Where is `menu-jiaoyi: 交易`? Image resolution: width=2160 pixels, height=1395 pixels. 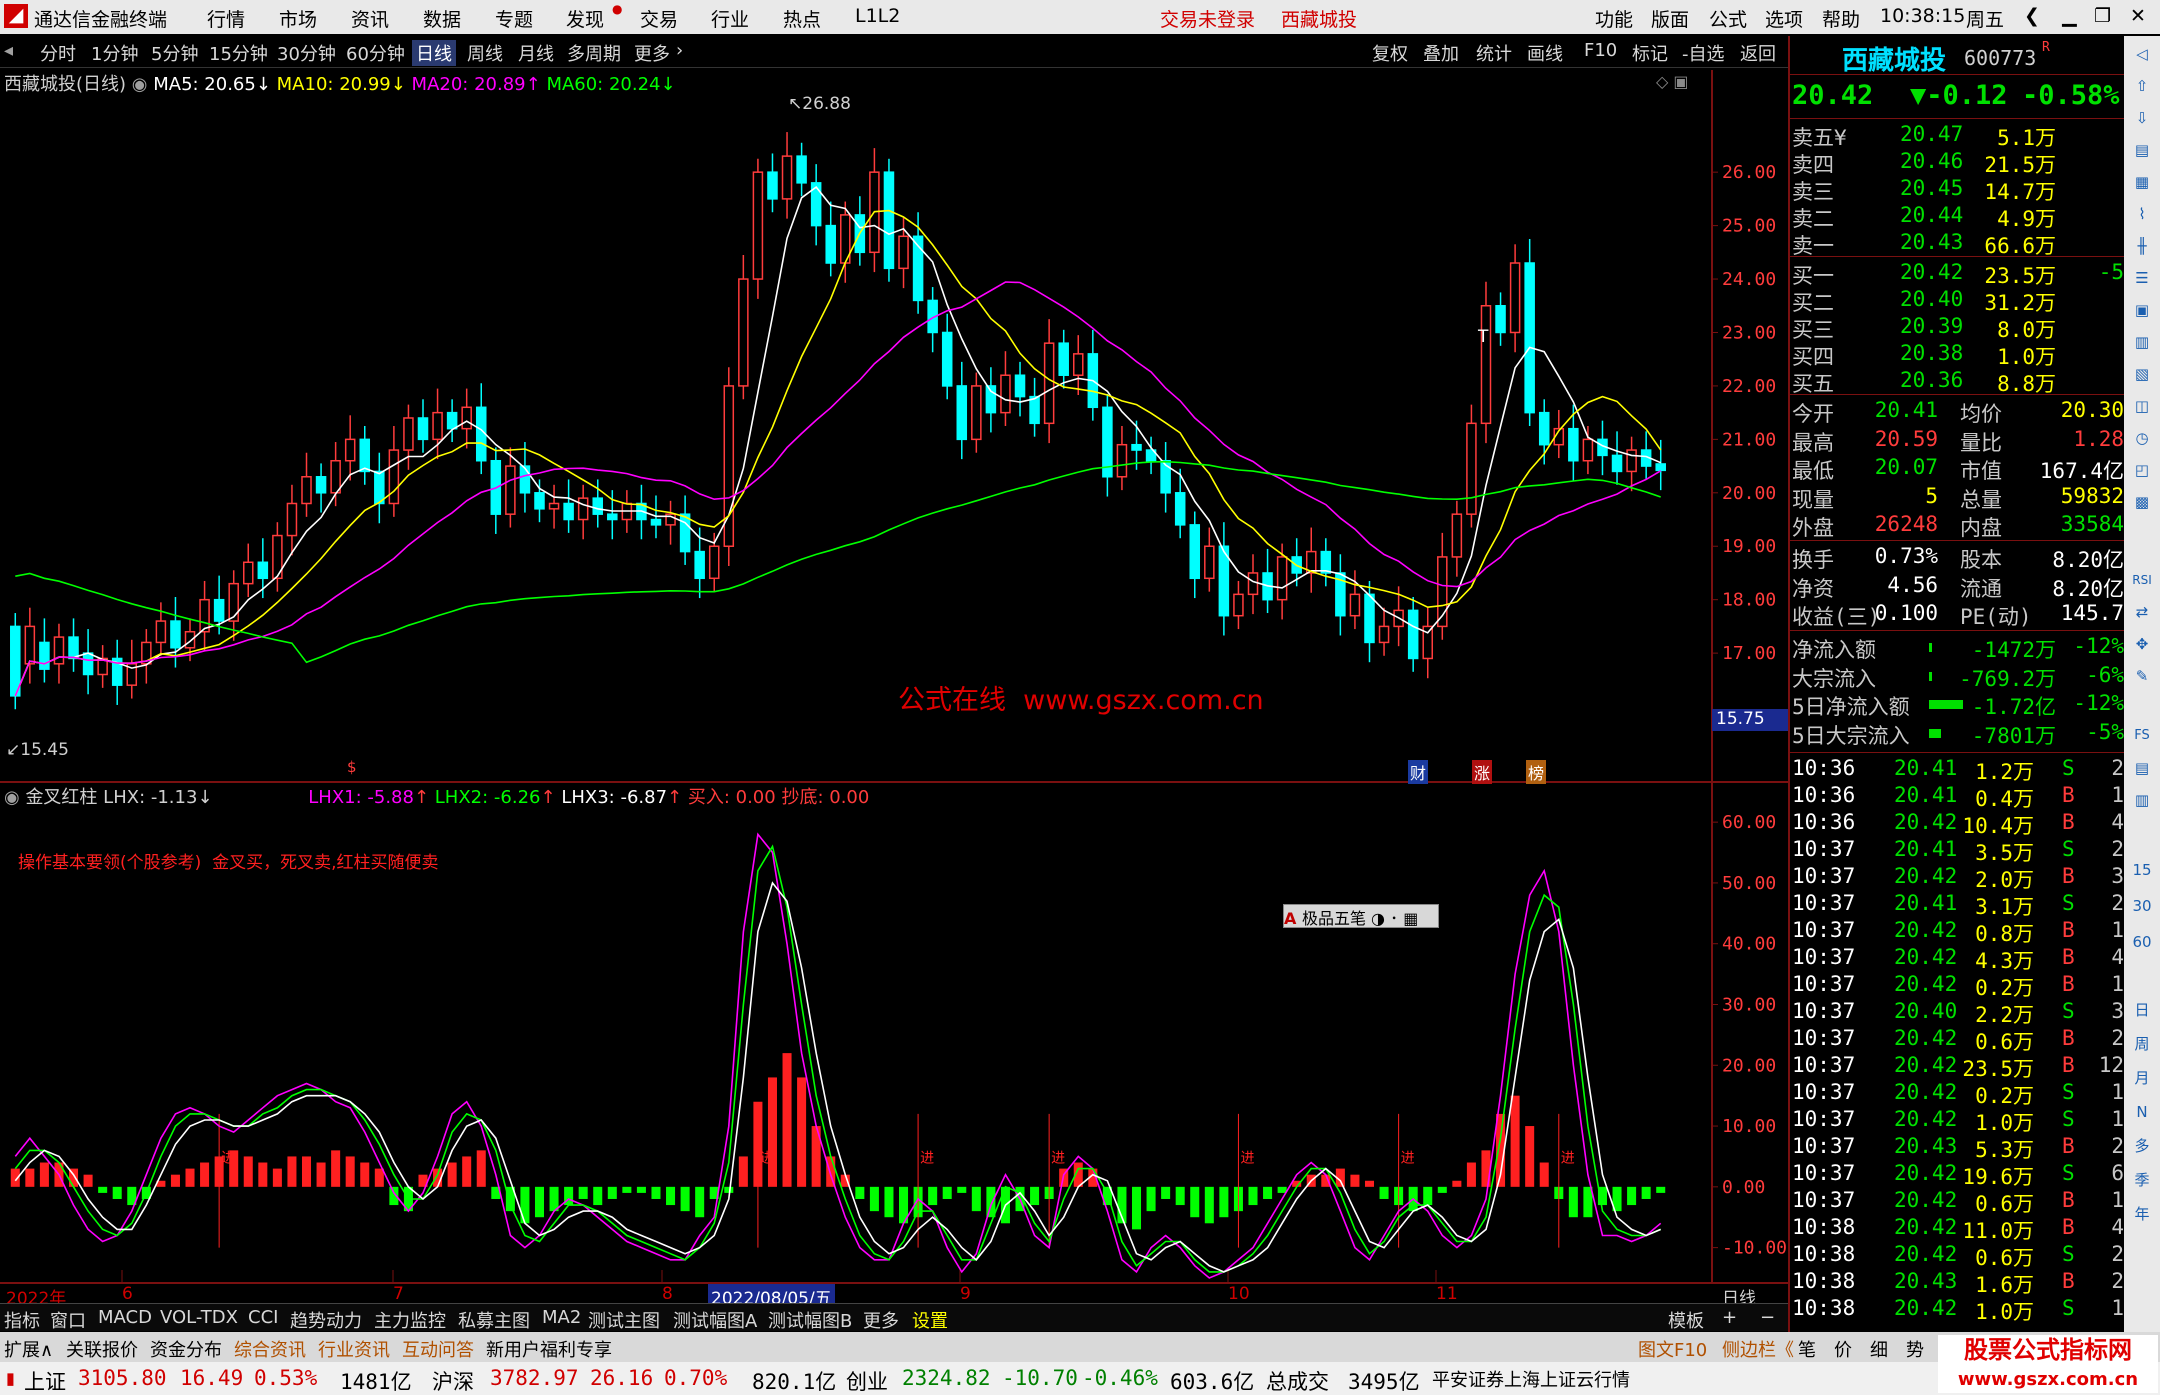
menu-jiaoyi: 交易 is located at coordinates (659, 18).